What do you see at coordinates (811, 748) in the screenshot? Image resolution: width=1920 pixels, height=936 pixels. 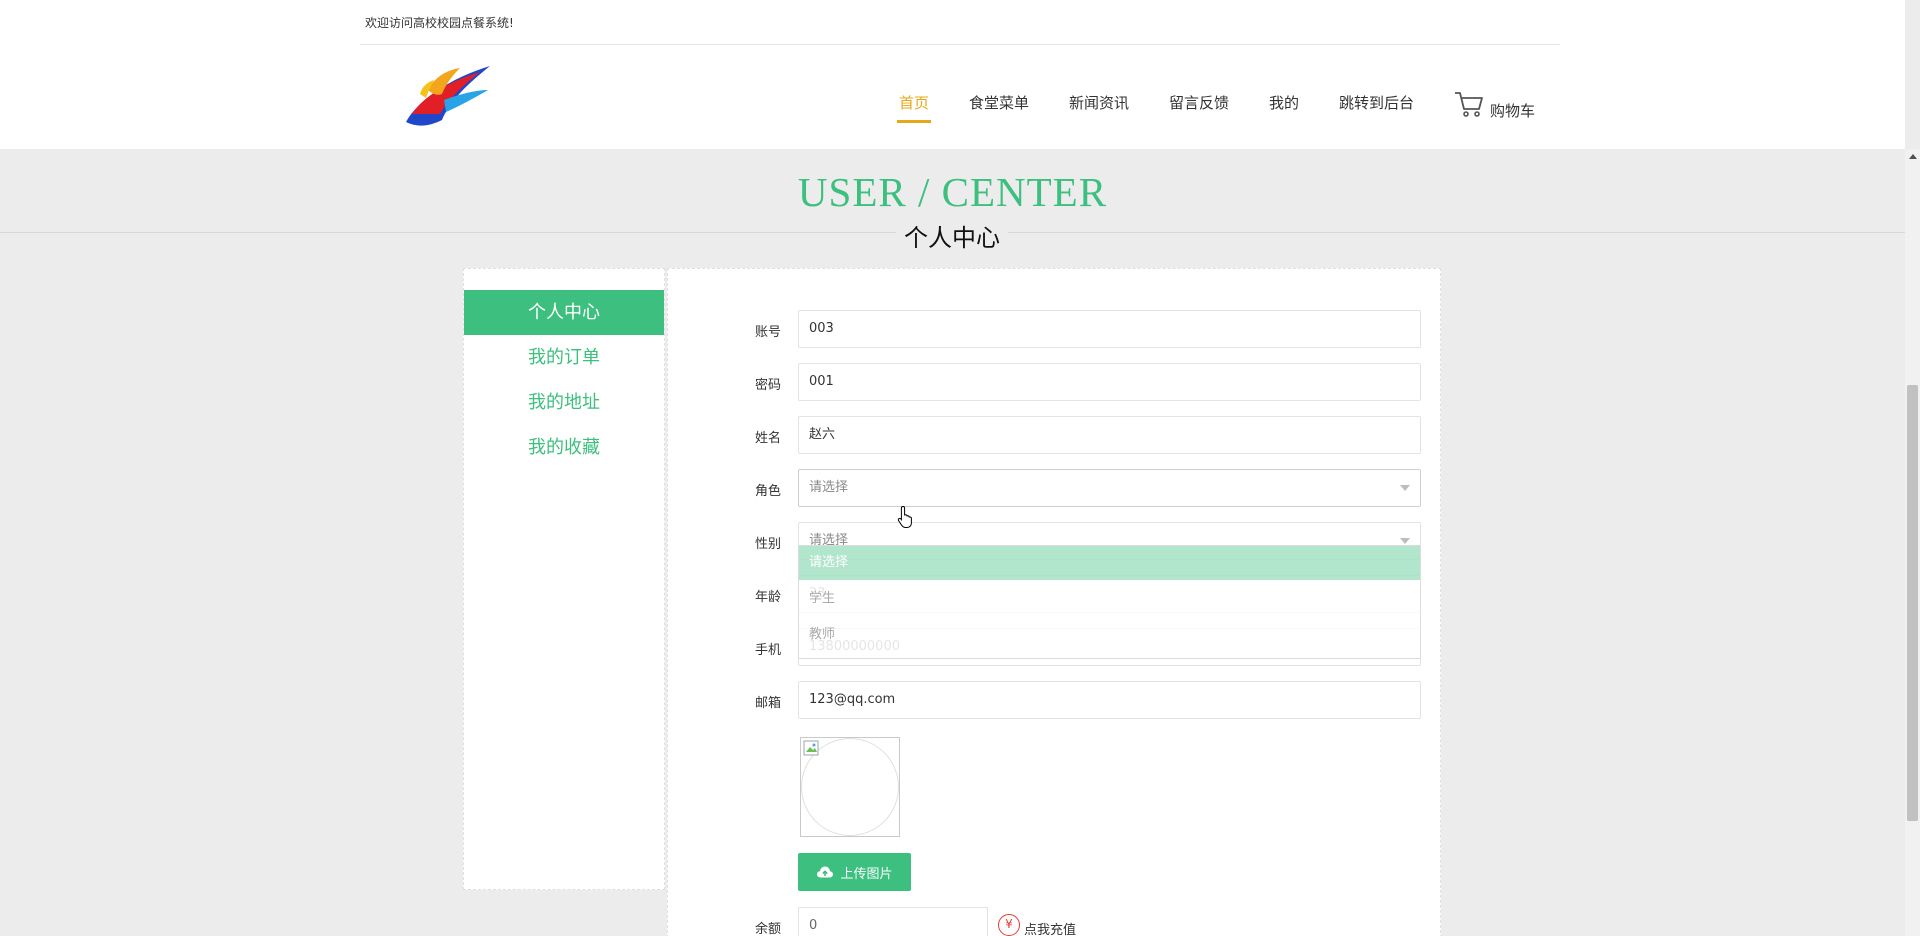 I see `broken-image-icon` at bounding box center [811, 748].